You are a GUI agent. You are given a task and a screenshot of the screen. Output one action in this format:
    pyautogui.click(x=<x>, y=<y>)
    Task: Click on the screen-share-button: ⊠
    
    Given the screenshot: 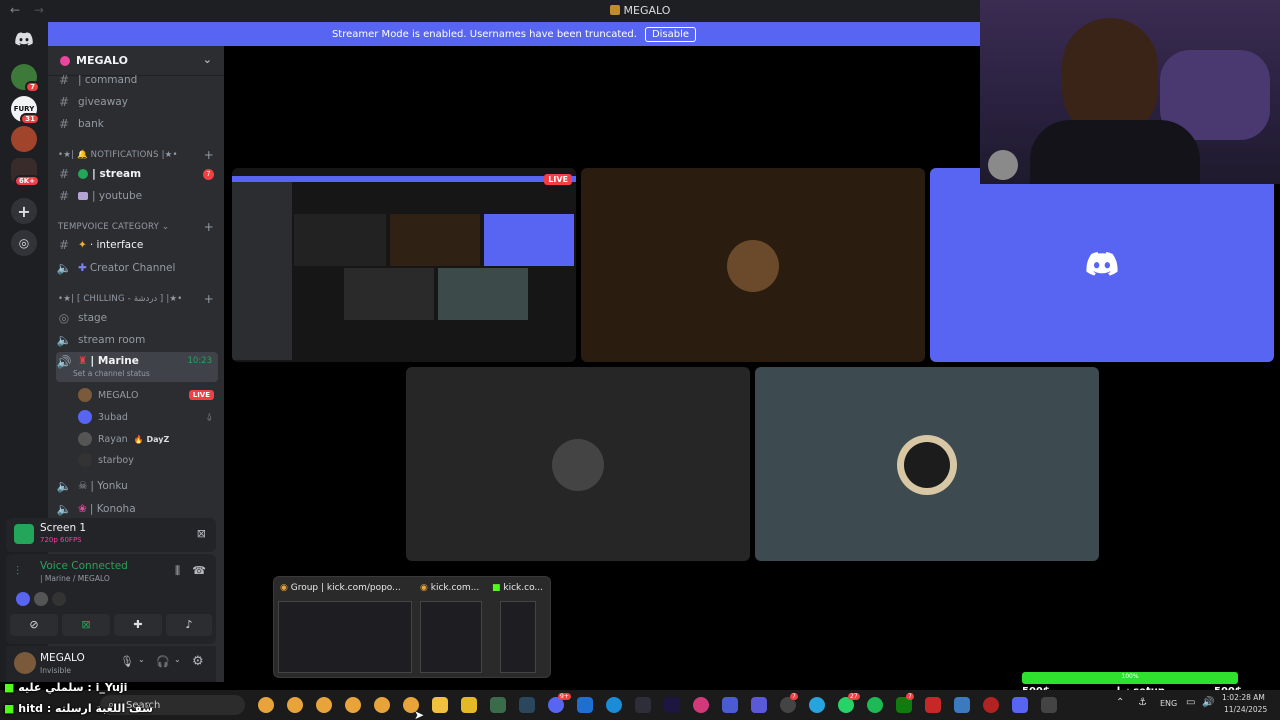 What is the action you would take?
    pyautogui.click(x=86, y=625)
    